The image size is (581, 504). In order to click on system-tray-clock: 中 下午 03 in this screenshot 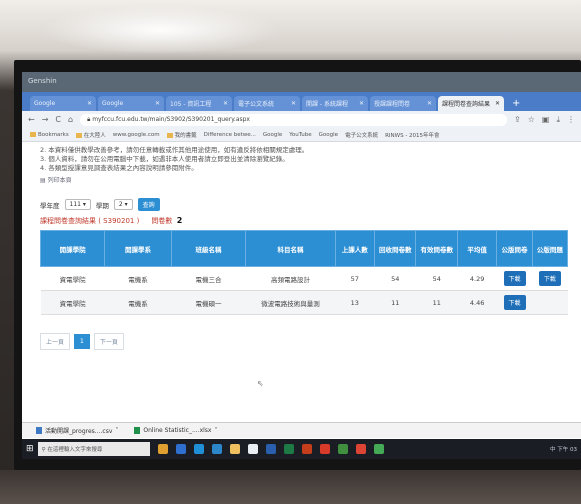, I will do `click(563, 449)`.